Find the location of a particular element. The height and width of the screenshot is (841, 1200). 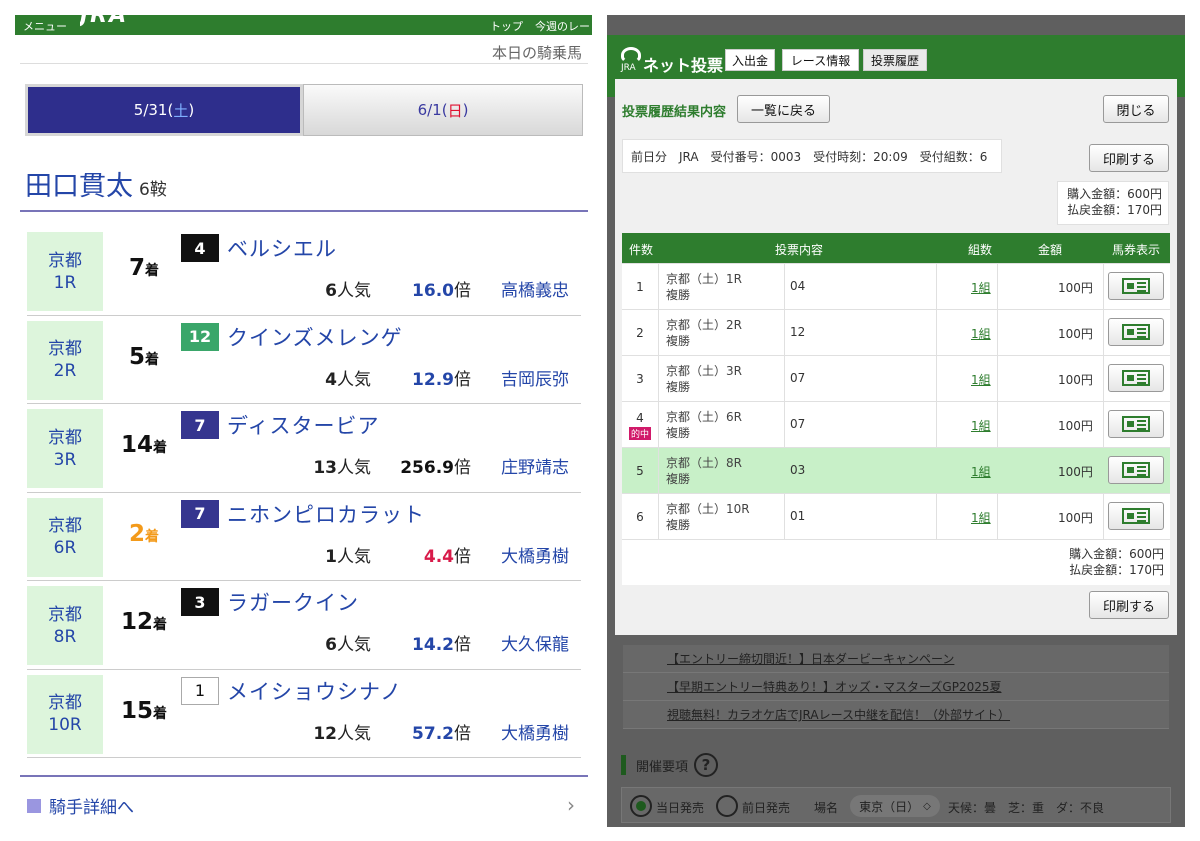

row-race-name: 京都（土）8R is located at coordinates (704, 463).